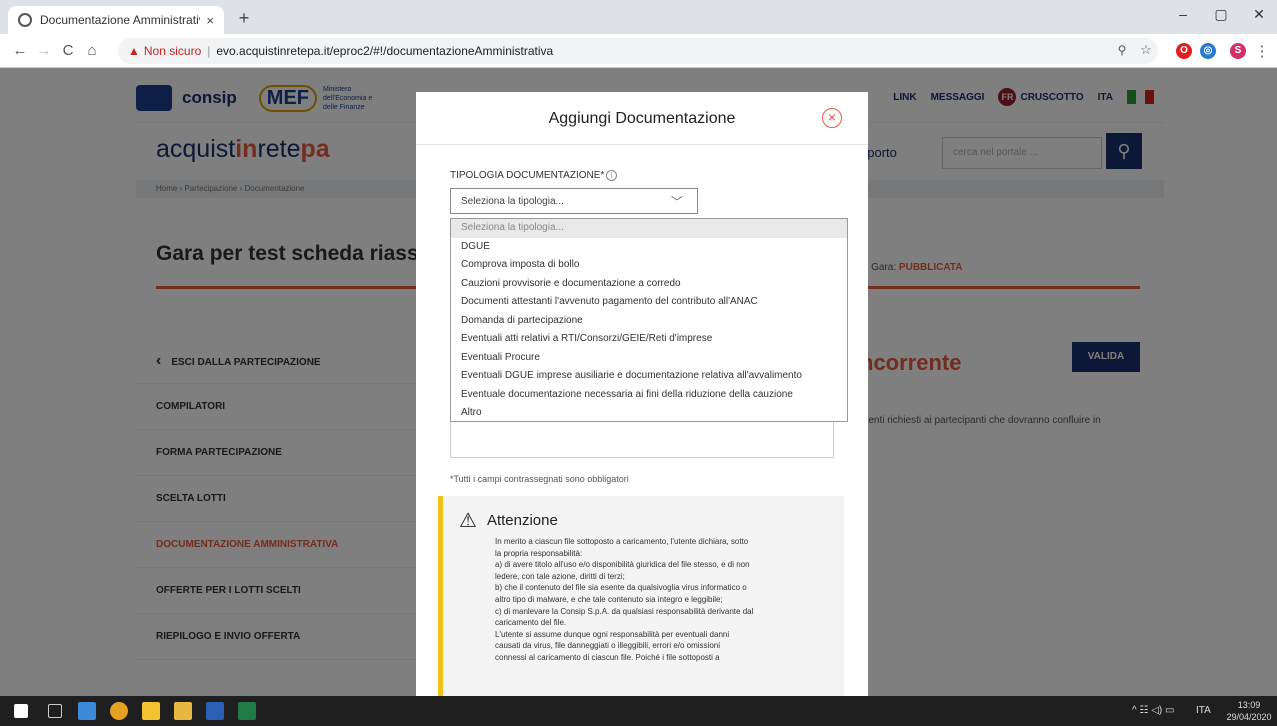  What do you see at coordinates (120, 20) in the screenshot?
I see `tab-title: Documentazione Amministrativa` at bounding box center [120, 20].